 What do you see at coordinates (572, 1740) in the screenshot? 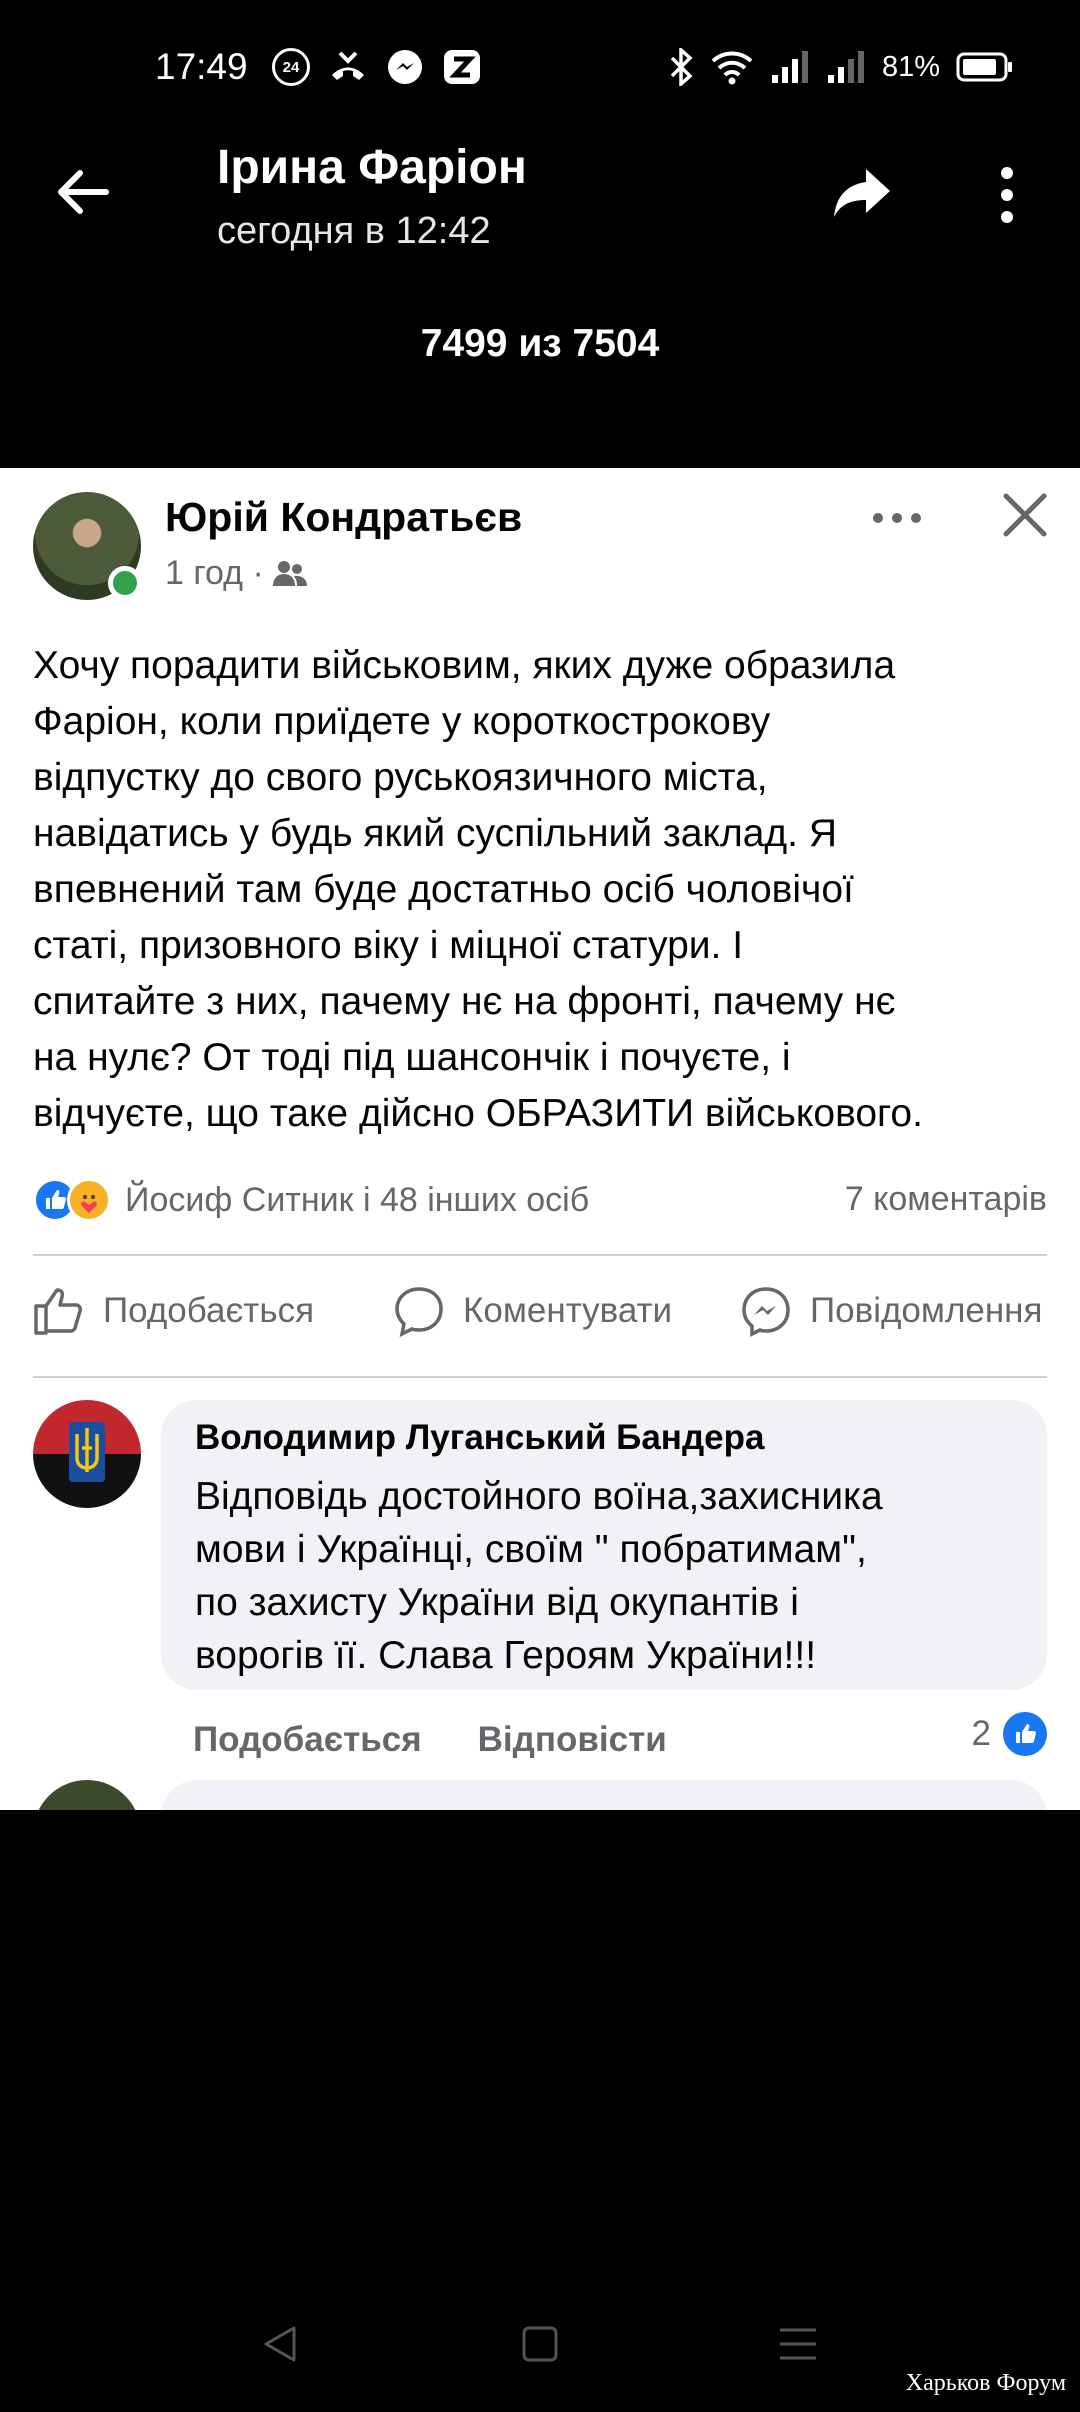
I see `comment-reply-button: Відповісти` at bounding box center [572, 1740].